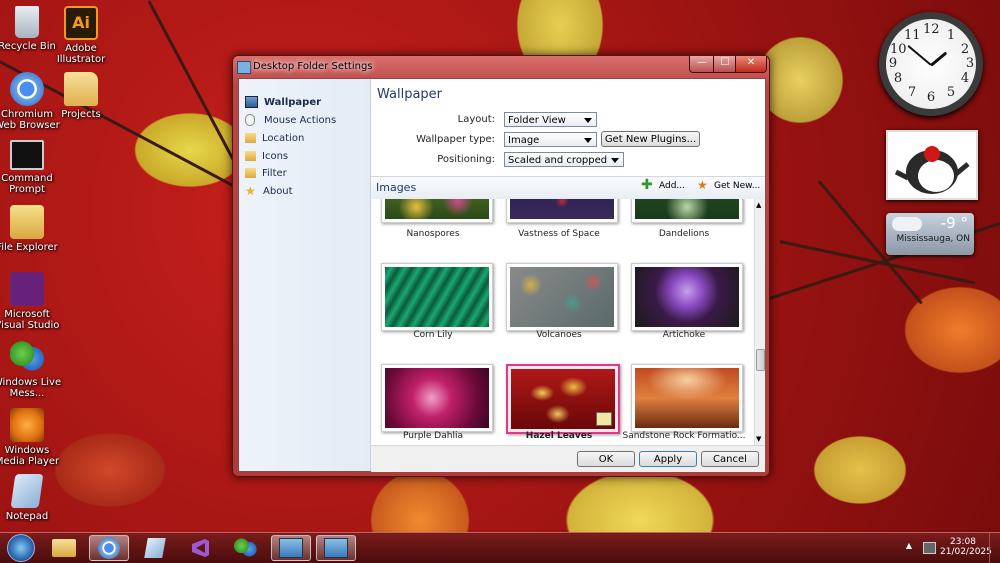  I want to click on positioning-label: Positioning:, so click(466, 159).